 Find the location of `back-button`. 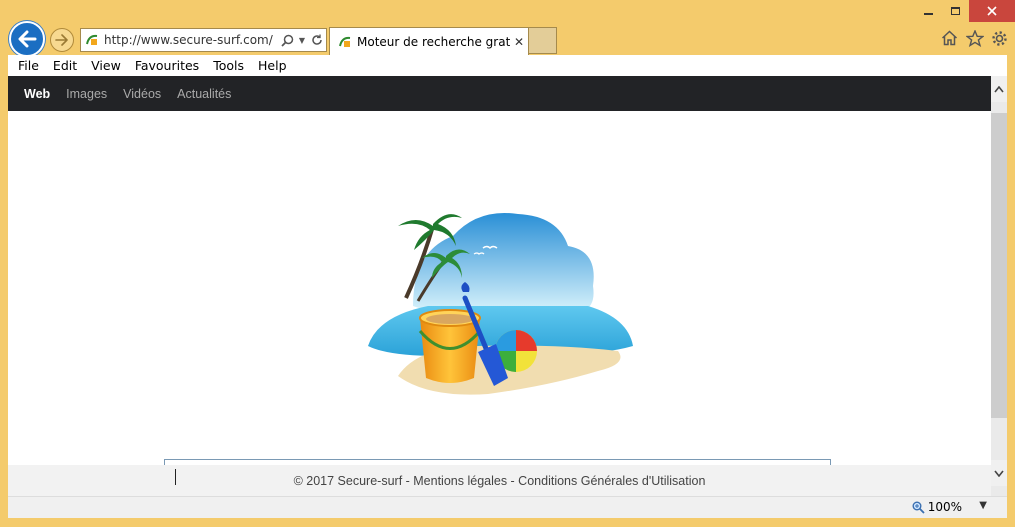

back-button is located at coordinates (27, 39).